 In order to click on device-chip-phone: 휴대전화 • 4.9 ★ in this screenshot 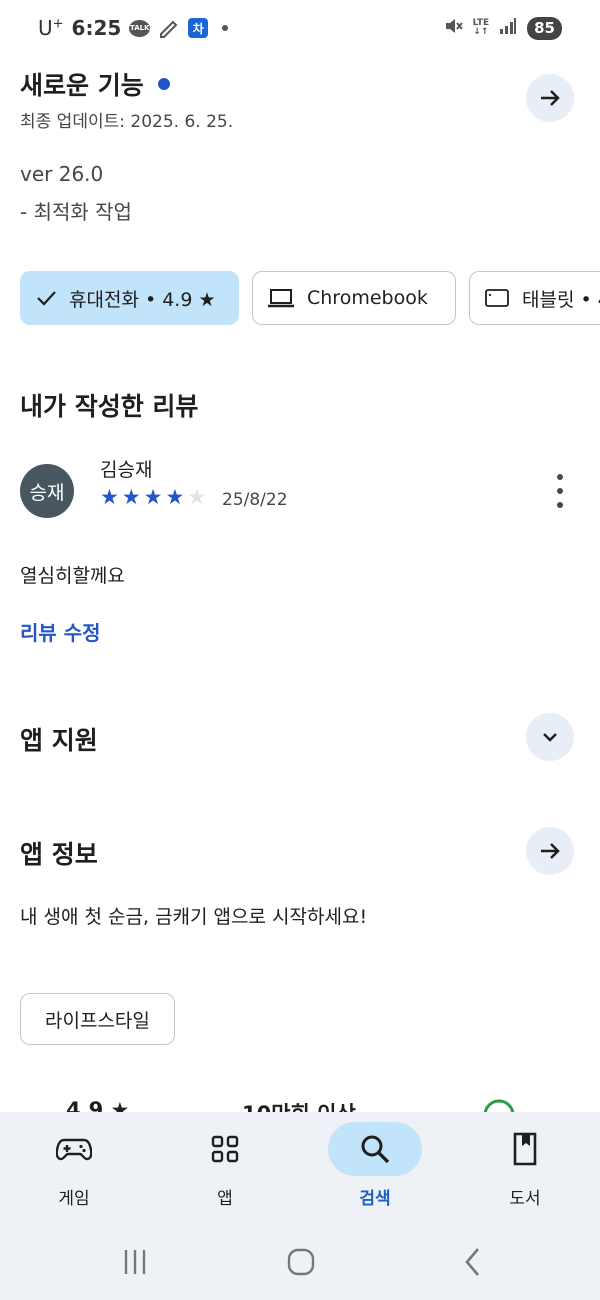, I will do `click(129, 298)`.